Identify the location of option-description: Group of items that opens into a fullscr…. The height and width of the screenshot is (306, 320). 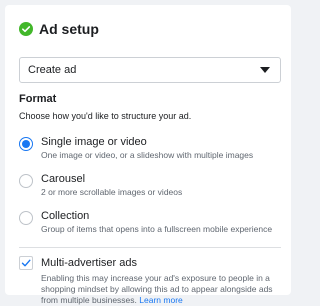
(157, 229).